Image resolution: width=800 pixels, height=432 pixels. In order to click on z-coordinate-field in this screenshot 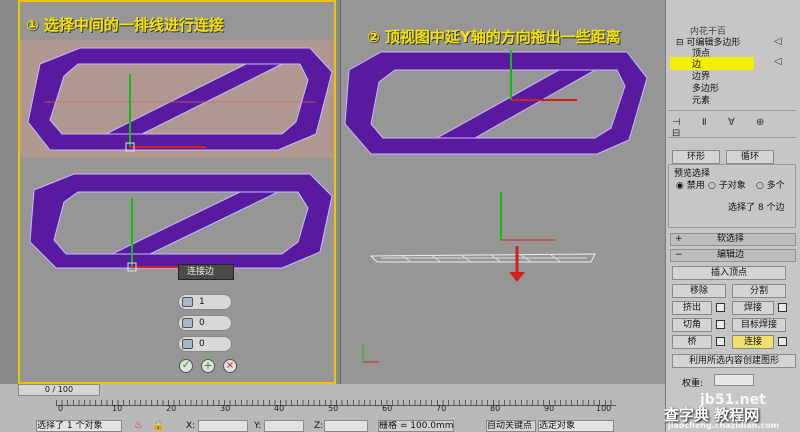, I will do `click(346, 426)`.